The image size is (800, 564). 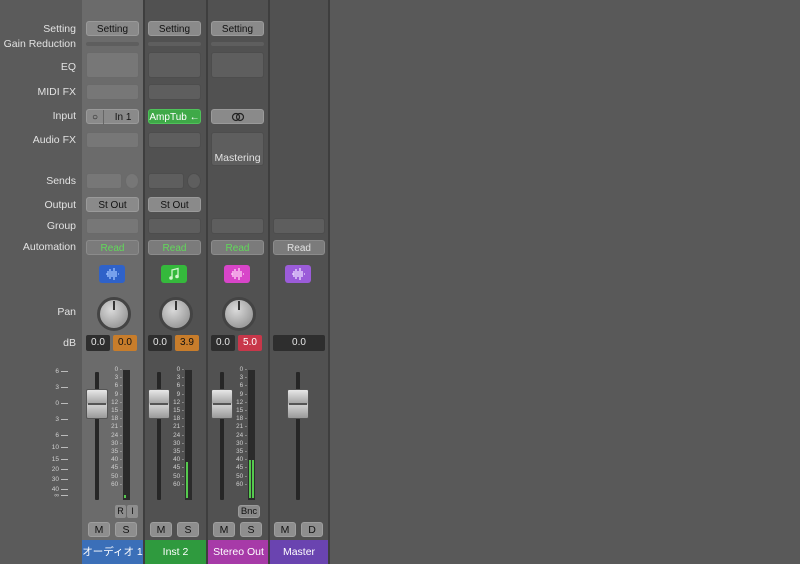 What do you see at coordinates (187, 343) in the screenshot?
I see `peak-readout: 3.9` at bounding box center [187, 343].